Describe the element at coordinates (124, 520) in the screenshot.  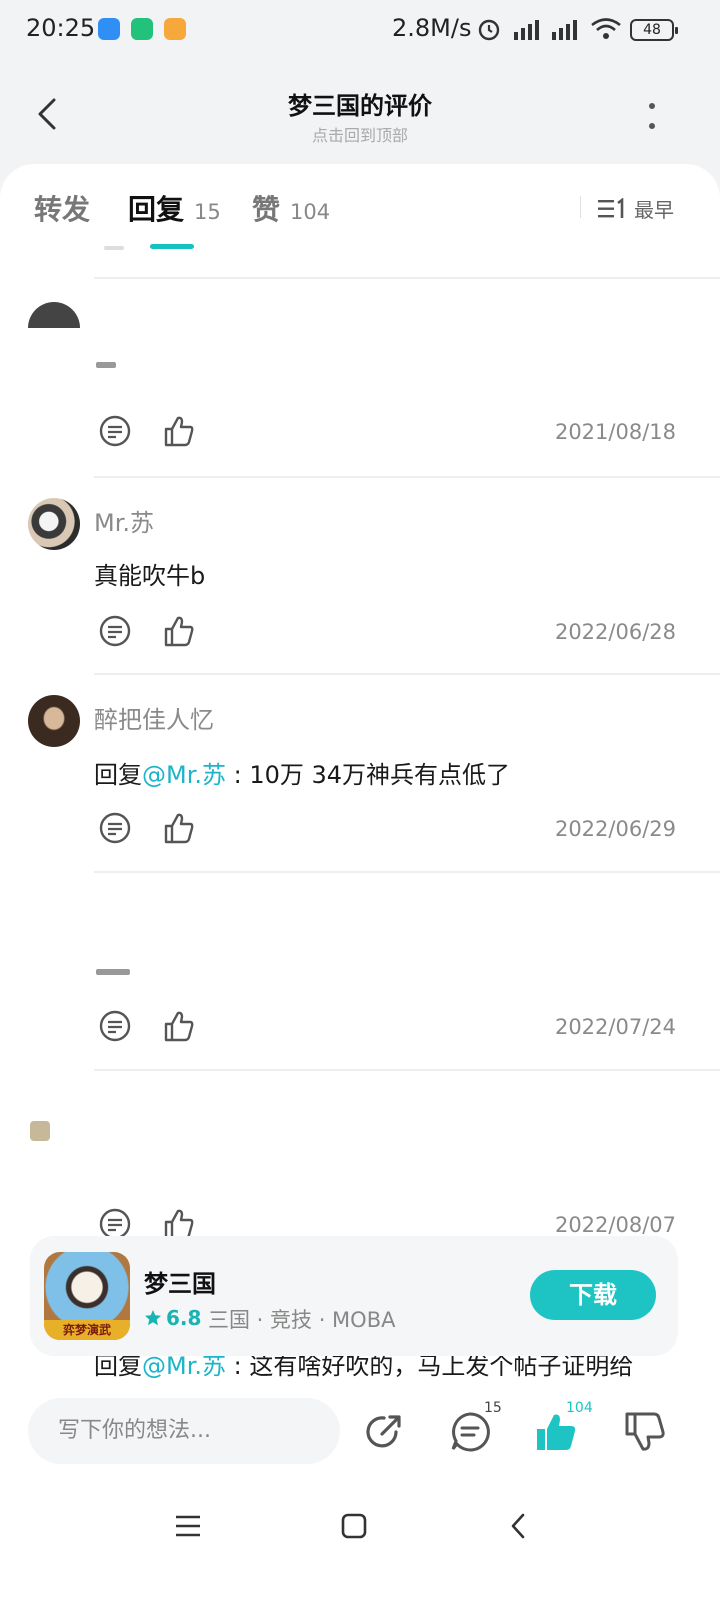
I see `comment-username: Mr.苏` at that location.